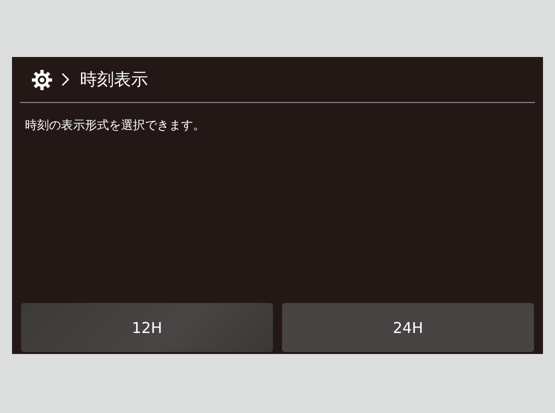  I want to click on format-option-button: 24H, so click(408, 327).